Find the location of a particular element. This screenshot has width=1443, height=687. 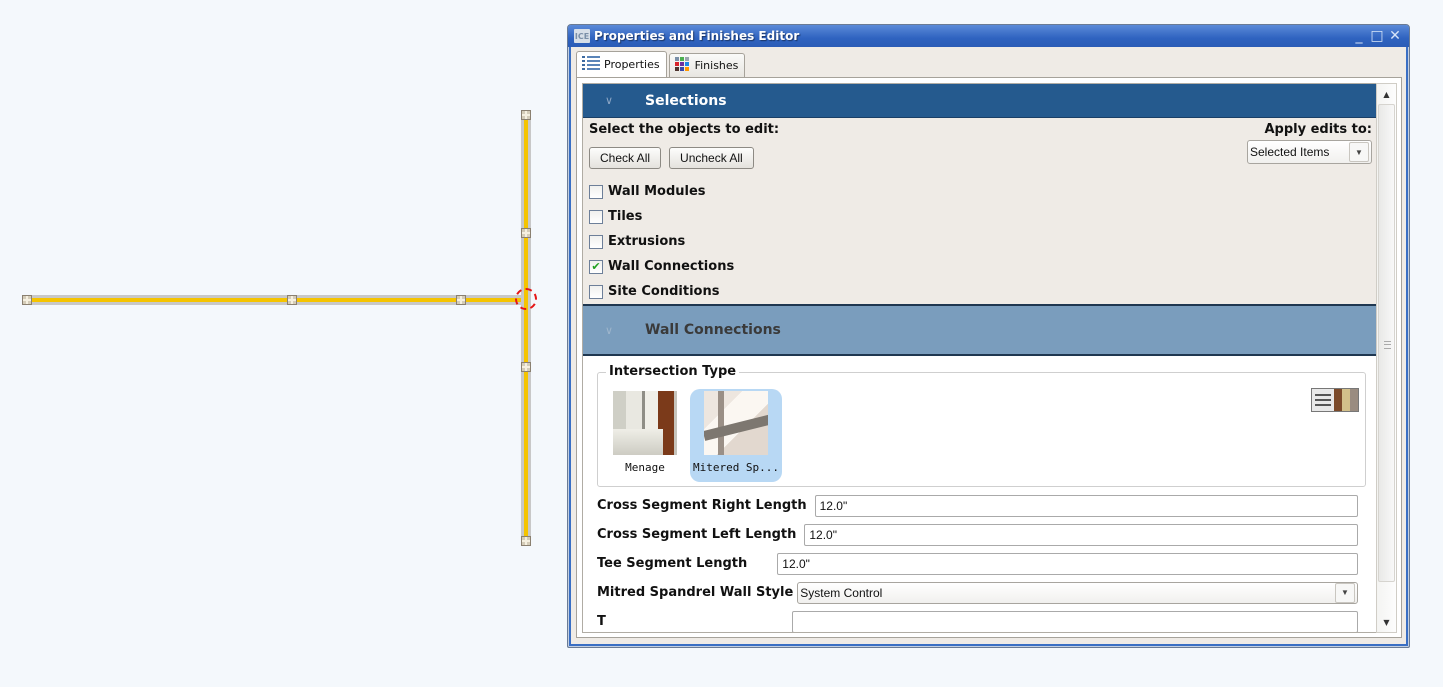

checkbox-wall-modules: Wall Modules is located at coordinates (979, 191).